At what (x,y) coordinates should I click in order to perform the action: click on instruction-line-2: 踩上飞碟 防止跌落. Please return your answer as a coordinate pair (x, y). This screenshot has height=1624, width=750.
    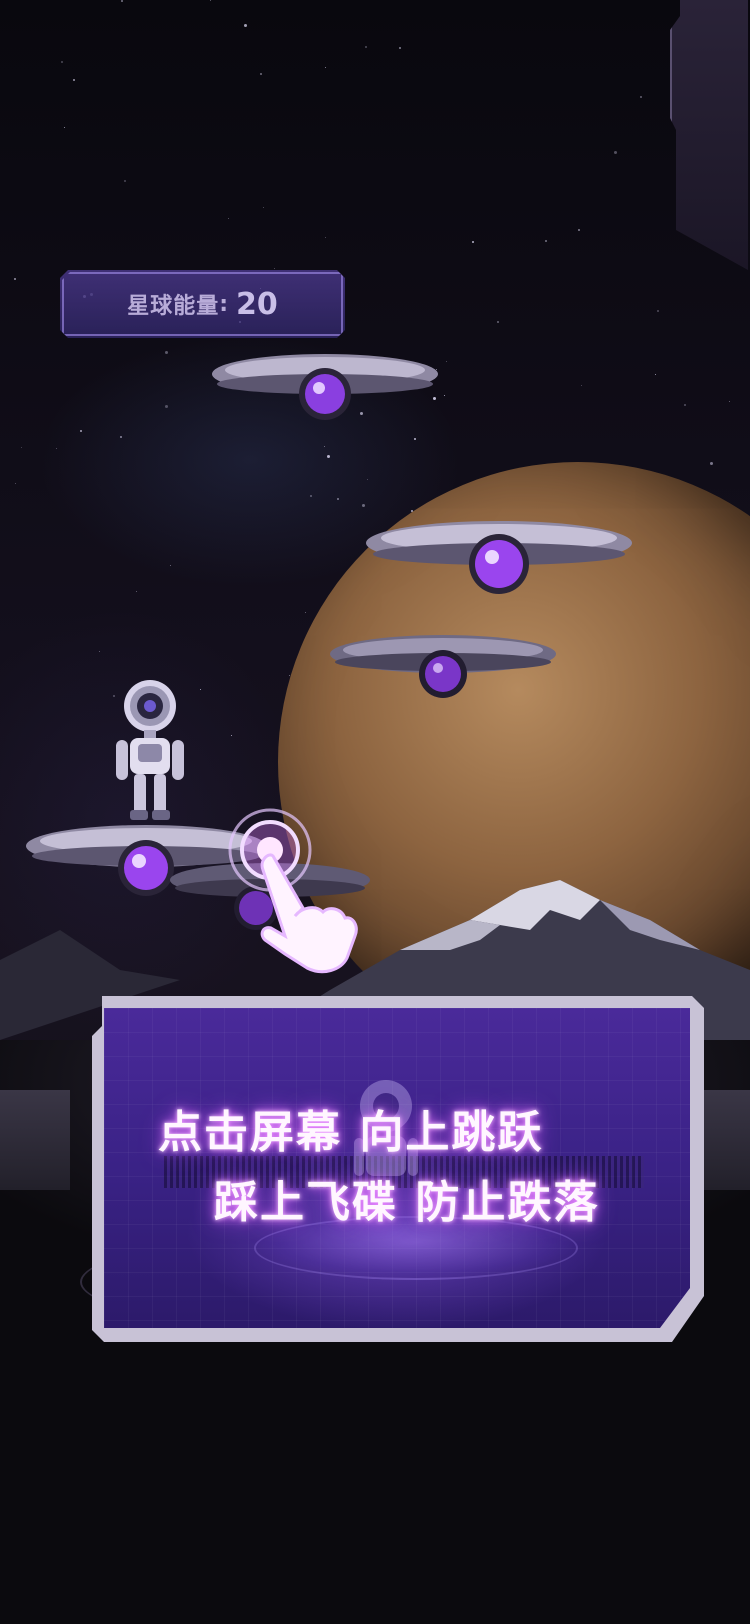
    Looking at the image, I should click on (407, 1202).